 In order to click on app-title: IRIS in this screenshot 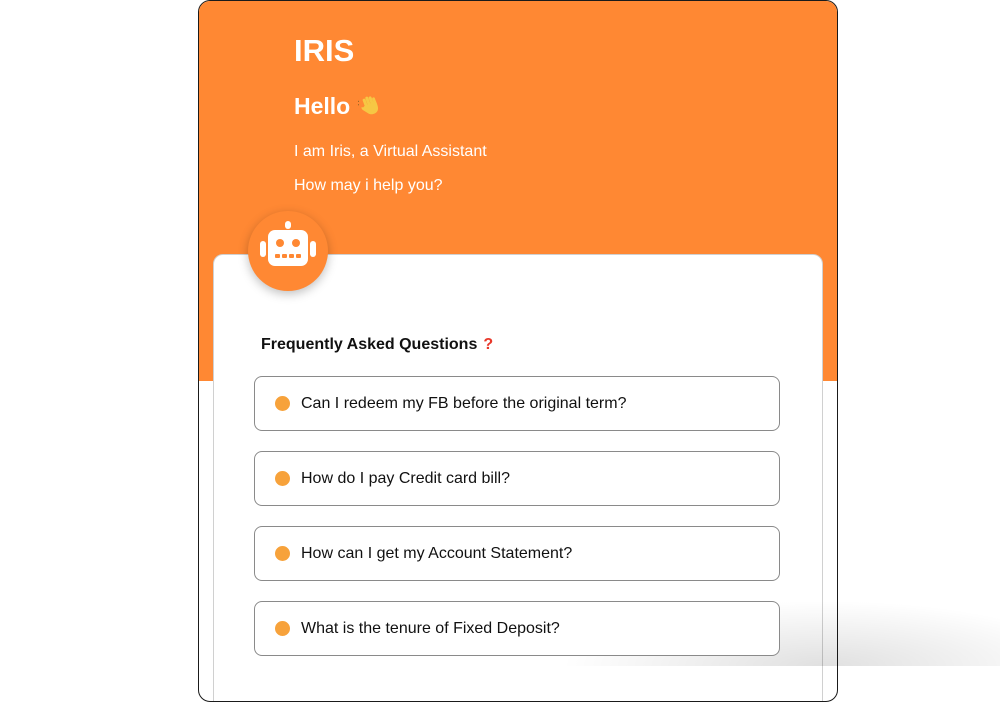, I will do `click(324, 50)`.